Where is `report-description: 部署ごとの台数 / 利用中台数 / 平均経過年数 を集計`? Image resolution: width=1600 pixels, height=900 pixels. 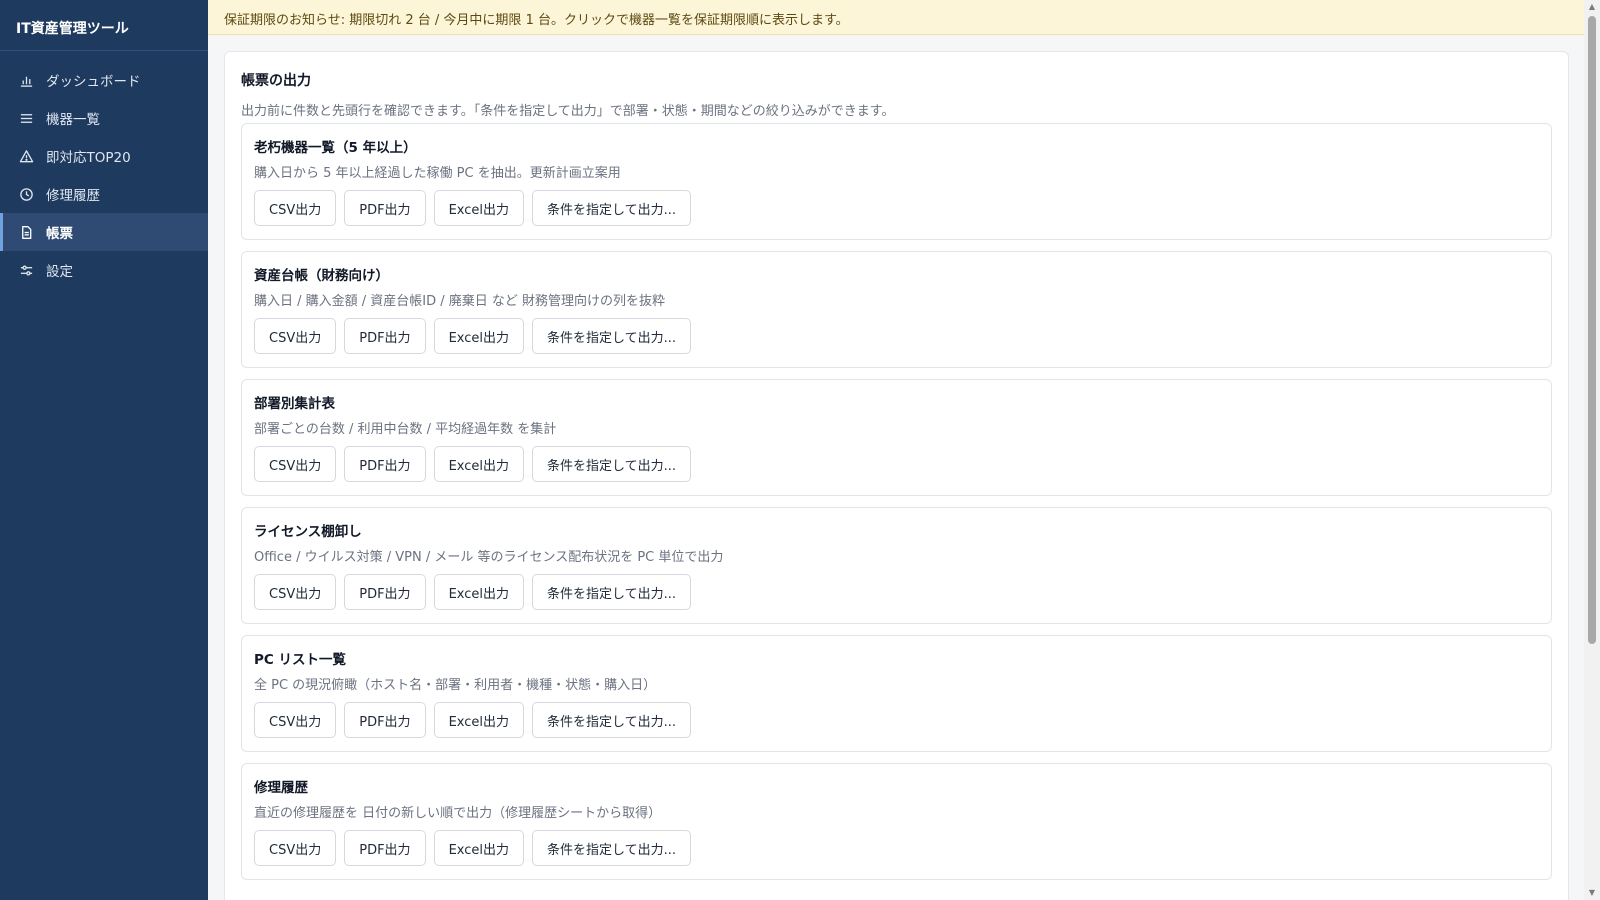
report-description: 部署ごとの台数 / 利用中台数 / 平均経過年数 を集計 is located at coordinates (405, 429).